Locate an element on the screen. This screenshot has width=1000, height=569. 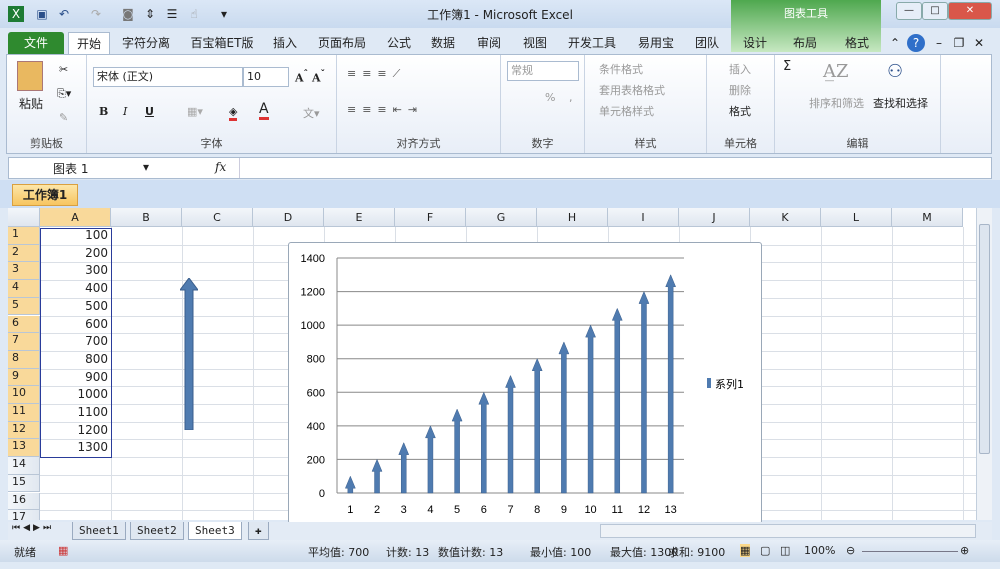
paste-button: 粘贴 is located at coordinates (31, 103).